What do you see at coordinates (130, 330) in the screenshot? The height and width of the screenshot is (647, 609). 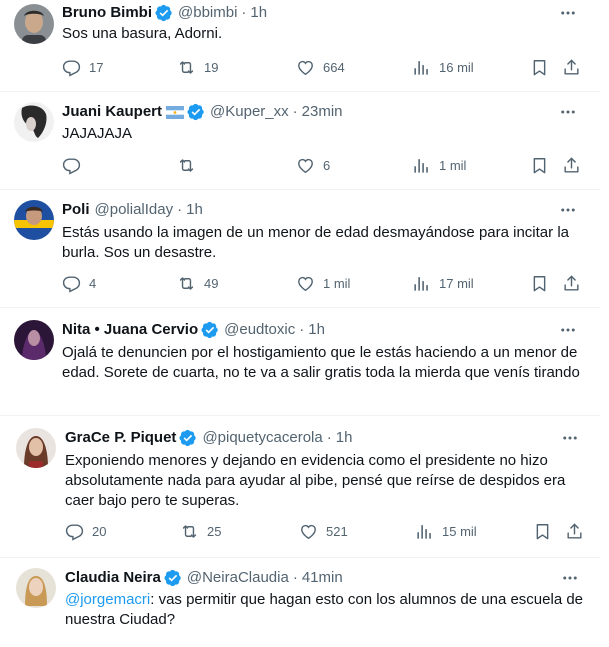 I see `author-name: Nita • Juana Cervio` at bounding box center [130, 330].